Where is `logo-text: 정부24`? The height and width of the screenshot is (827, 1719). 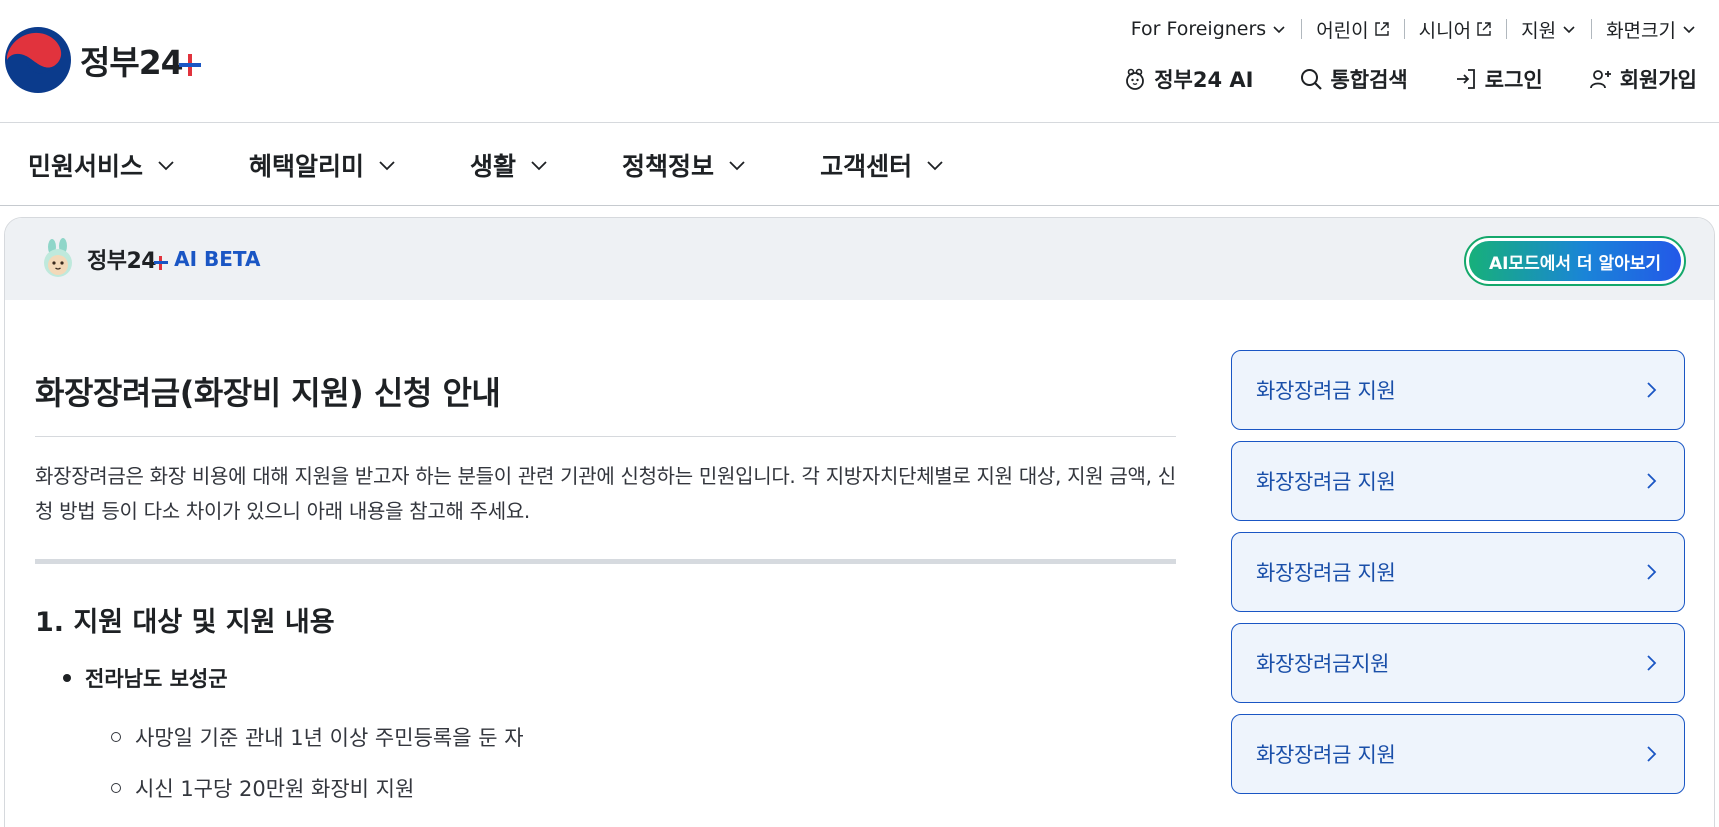
logo-text: 정부24 is located at coordinates (132, 62).